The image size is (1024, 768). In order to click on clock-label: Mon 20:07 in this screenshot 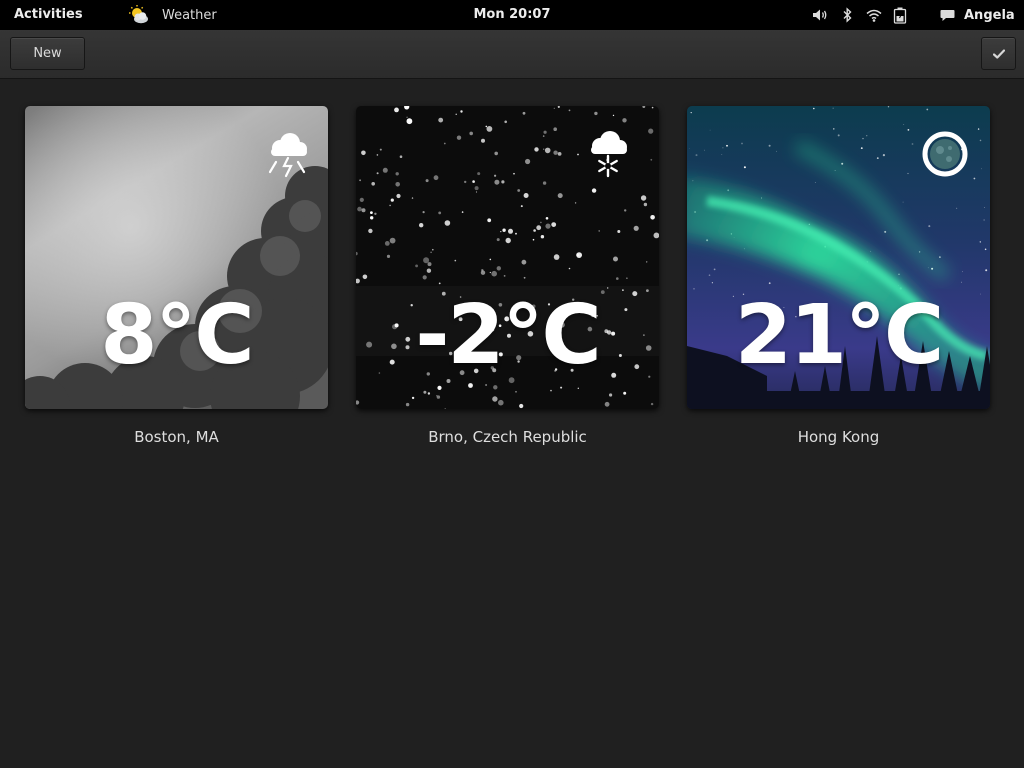, I will do `click(511, 14)`.